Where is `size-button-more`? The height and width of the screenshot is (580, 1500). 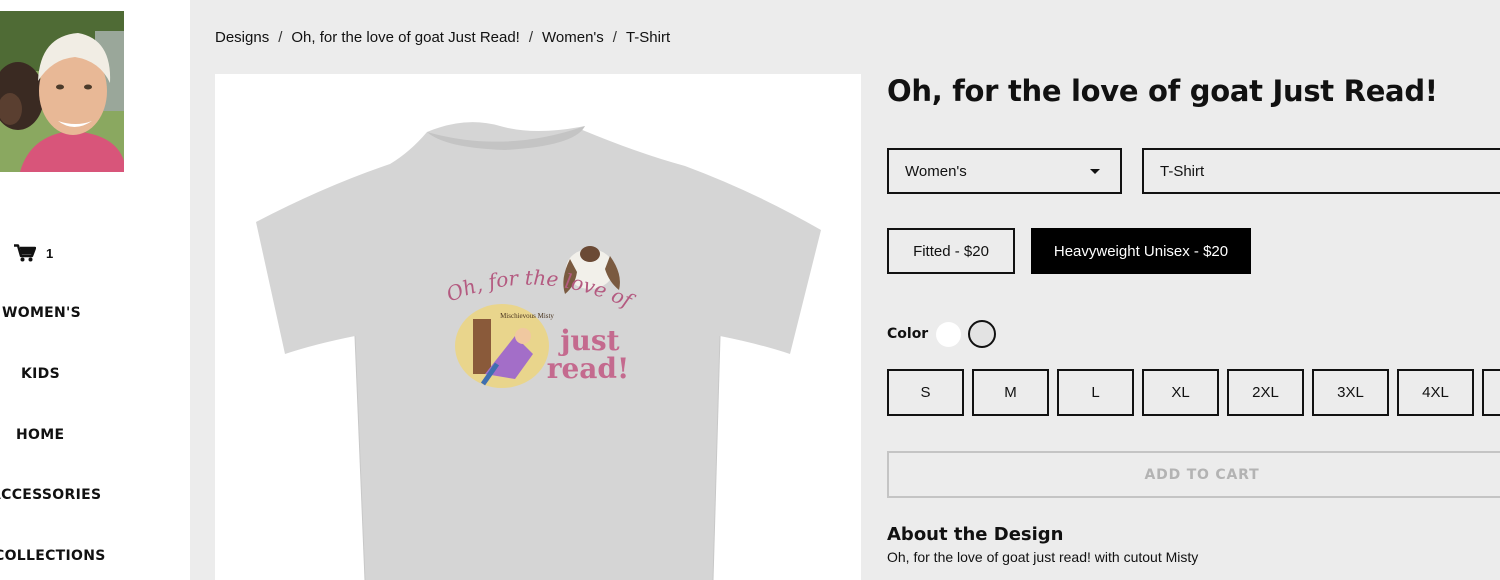
size-button-more is located at coordinates (1491, 392).